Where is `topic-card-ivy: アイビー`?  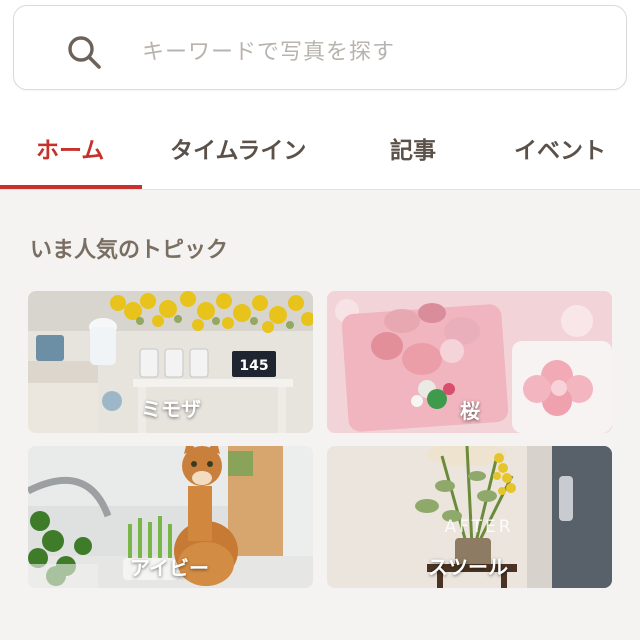
topic-card-ivy: アイビー is located at coordinates (170, 517).